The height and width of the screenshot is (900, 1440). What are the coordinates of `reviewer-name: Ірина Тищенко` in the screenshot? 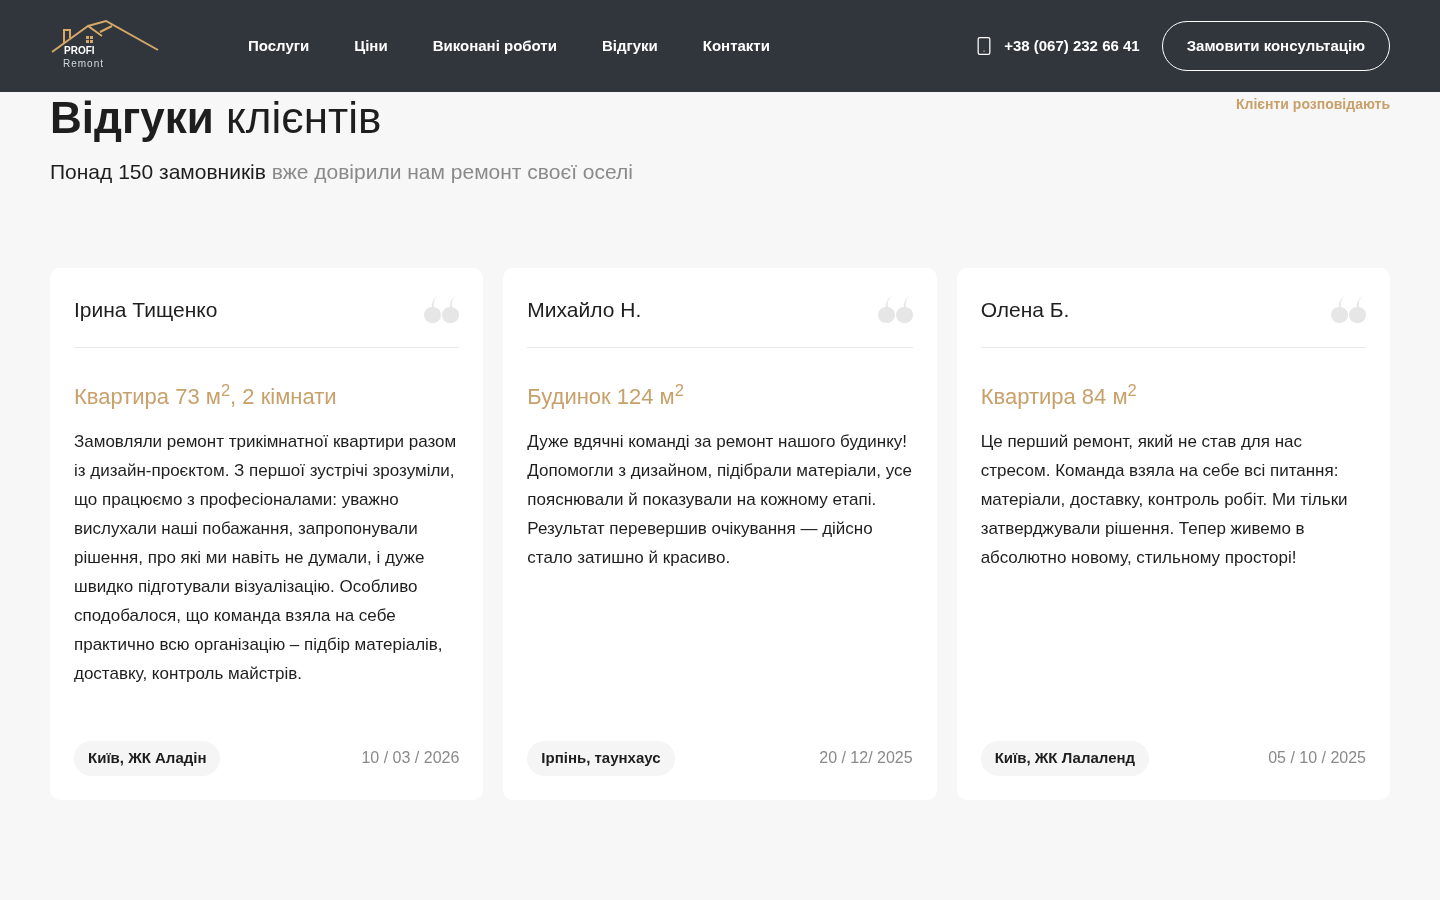 It's located at (146, 309).